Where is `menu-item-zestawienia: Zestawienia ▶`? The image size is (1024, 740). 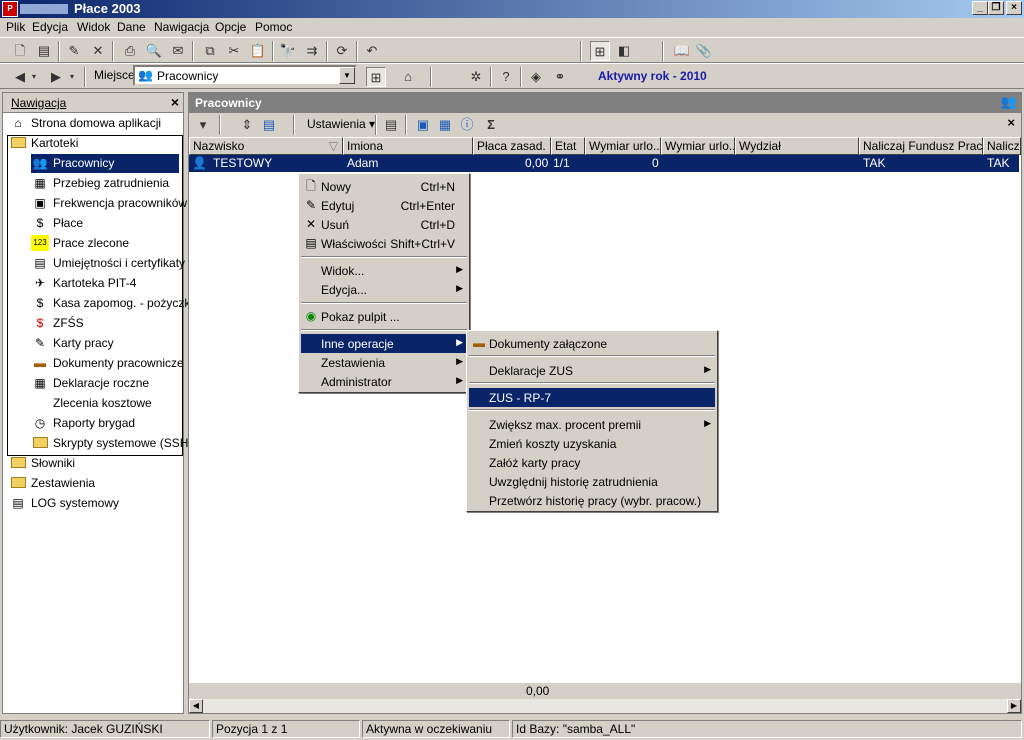 menu-item-zestawienia: Zestawienia ▶ is located at coordinates (384, 362).